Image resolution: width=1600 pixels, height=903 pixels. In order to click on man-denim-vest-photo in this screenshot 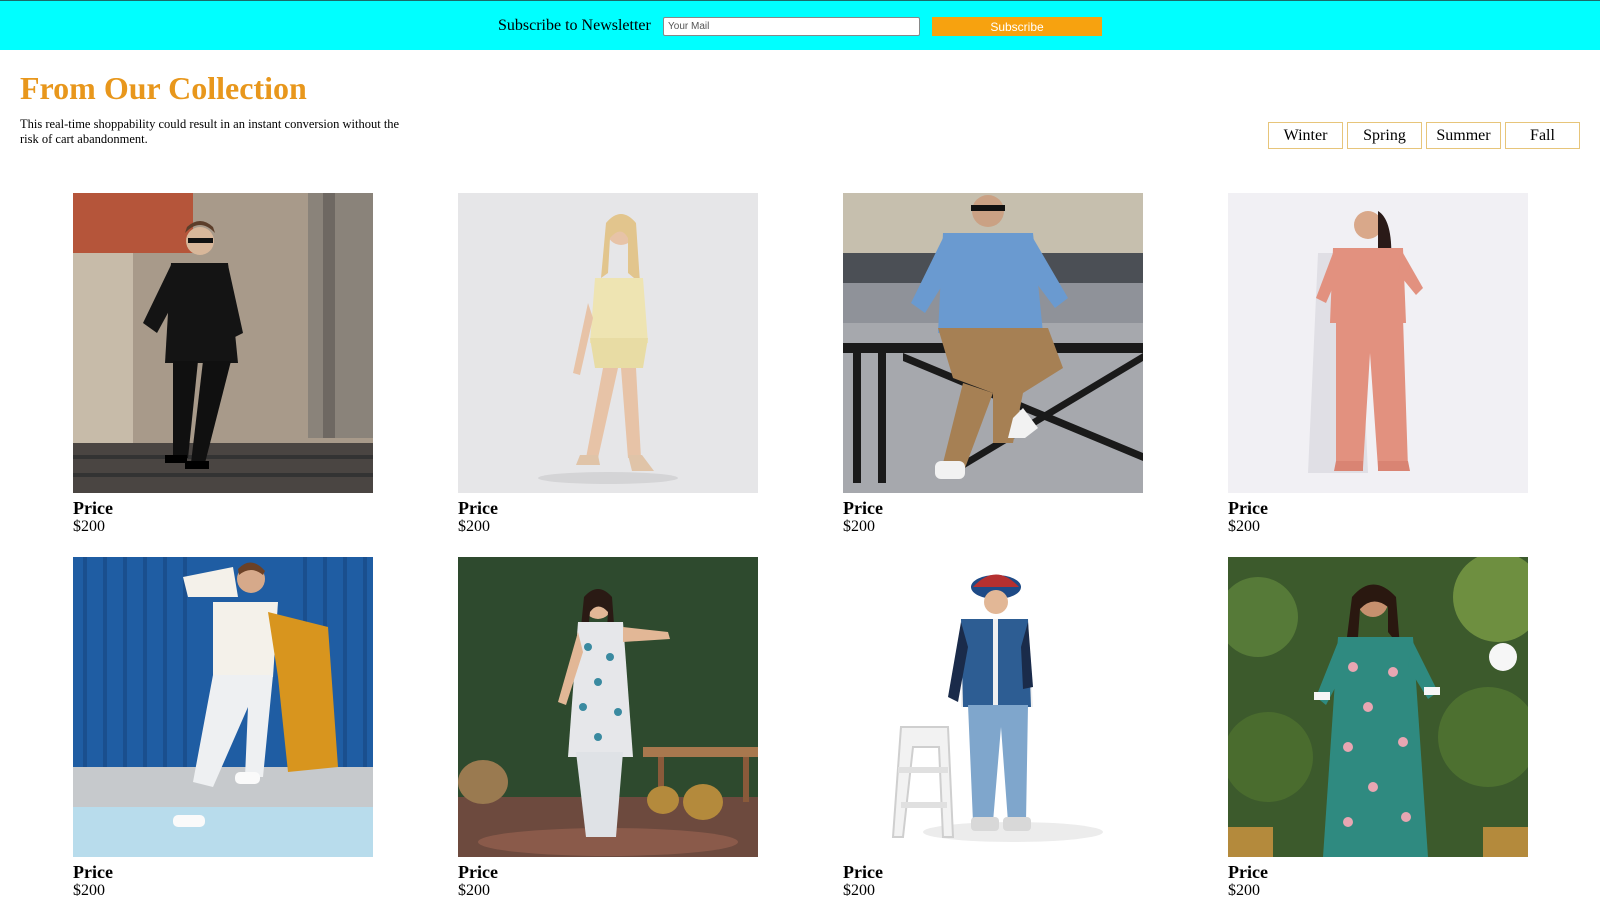, I will do `click(993, 707)`.